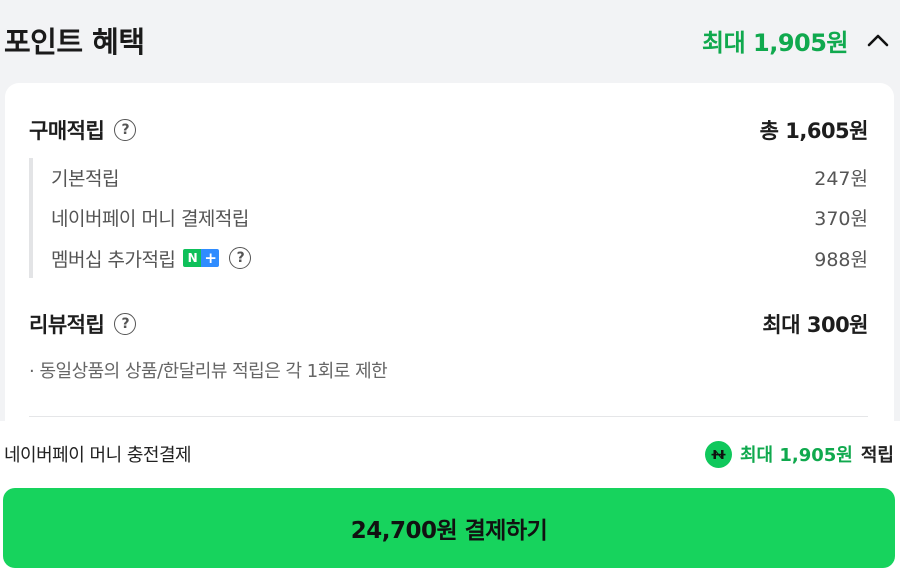  Describe the element at coordinates (459, 177) in the screenshot. I see `list-item: 기본적립 247원` at that location.